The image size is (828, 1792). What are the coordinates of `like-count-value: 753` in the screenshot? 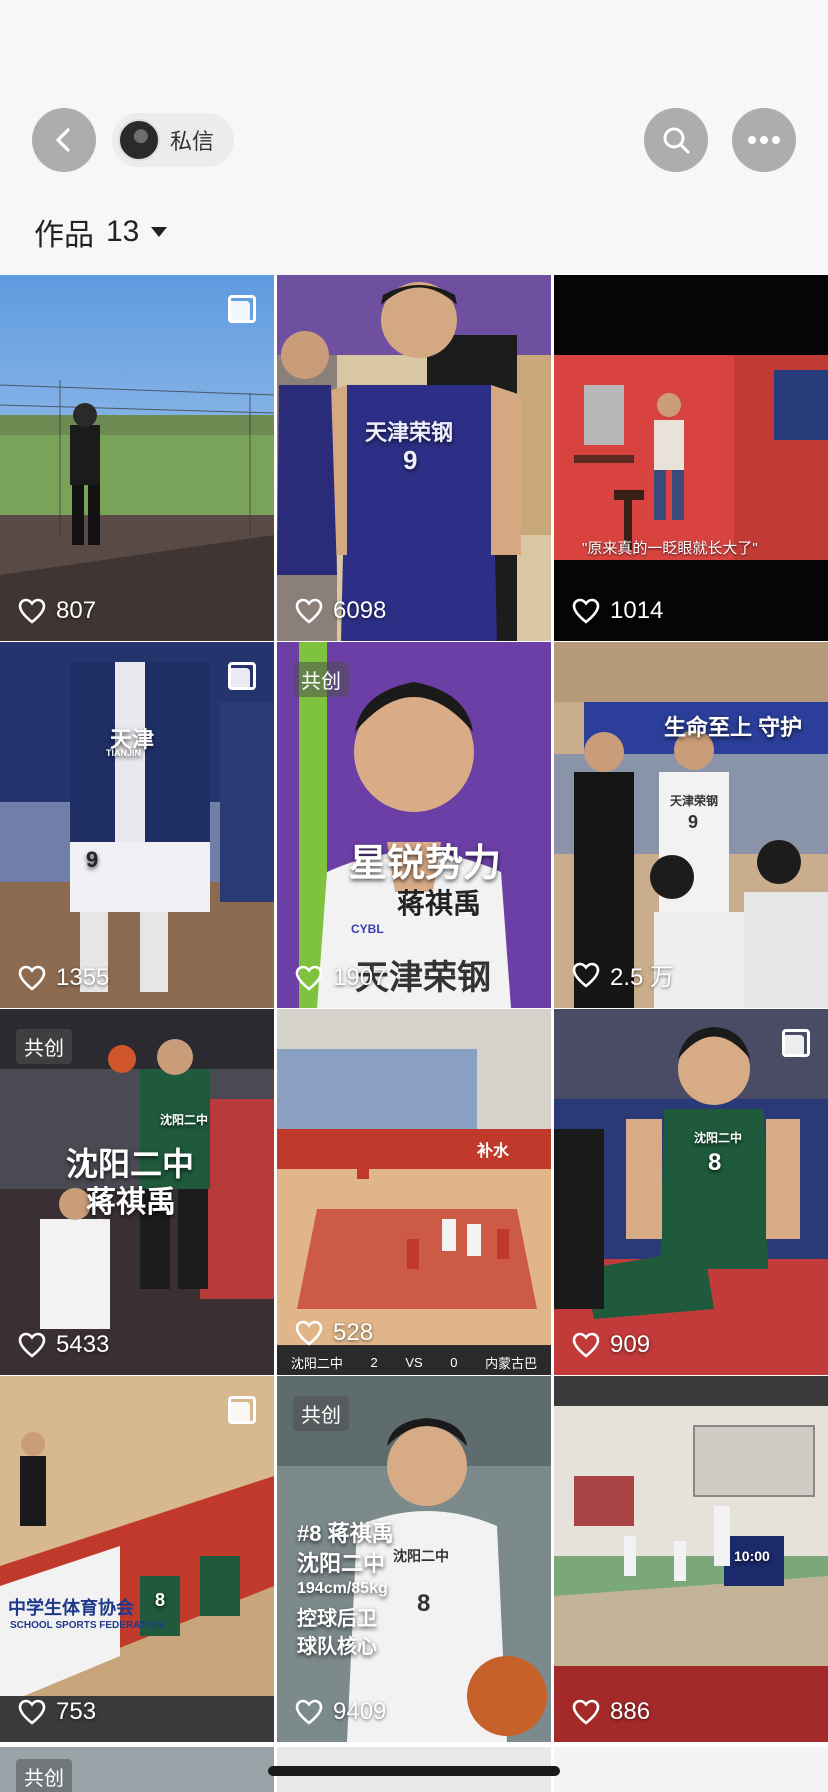 It's located at (76, 1711).